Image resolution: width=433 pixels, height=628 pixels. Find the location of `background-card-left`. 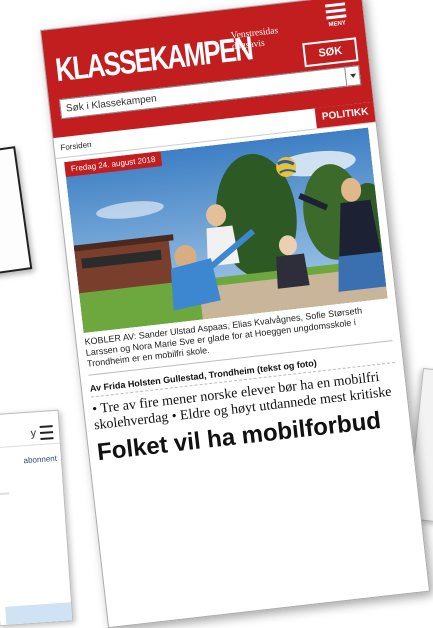

background-card-left is located at coordinates (16, 212).